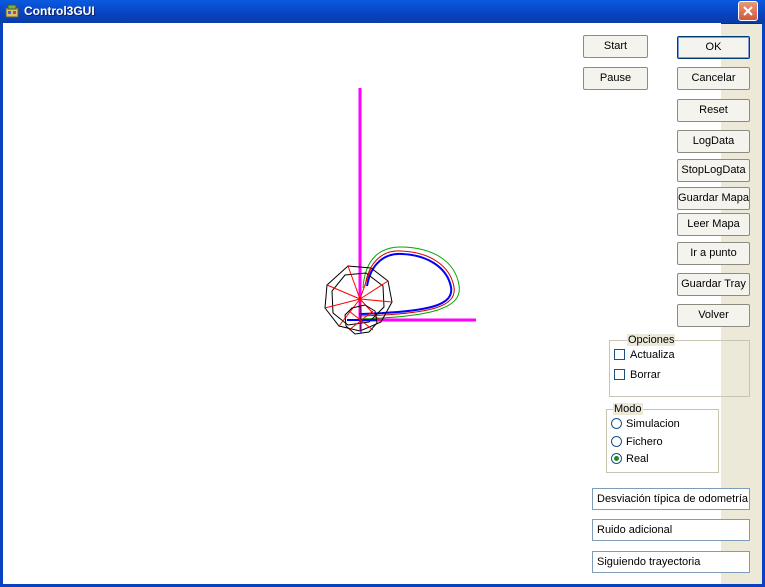 This screenshot has height=587, width=765. I want to click on start-button: Start, so click(615, 46).